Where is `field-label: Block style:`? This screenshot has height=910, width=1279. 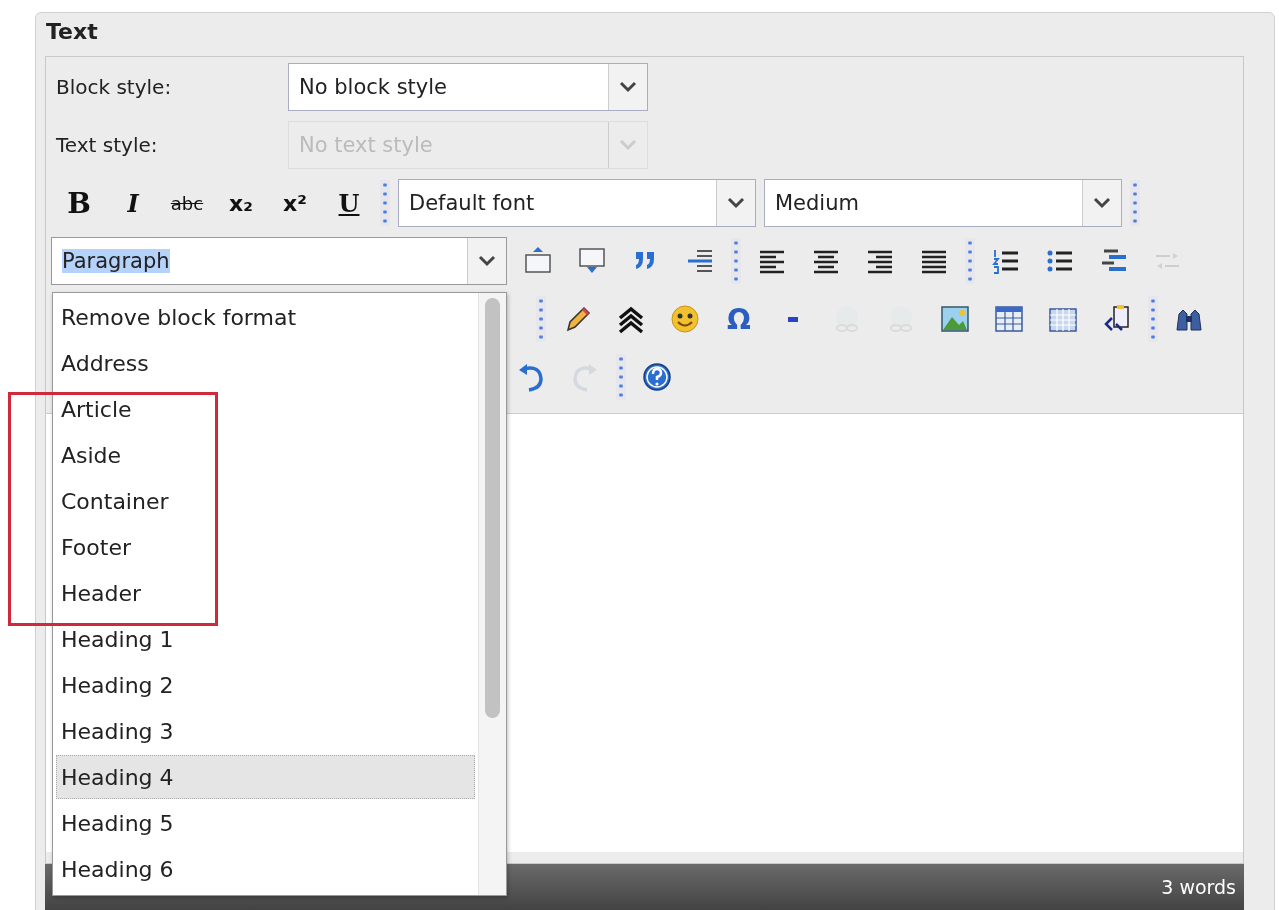 field-label: Block style: is located at coordinates (114, 87).